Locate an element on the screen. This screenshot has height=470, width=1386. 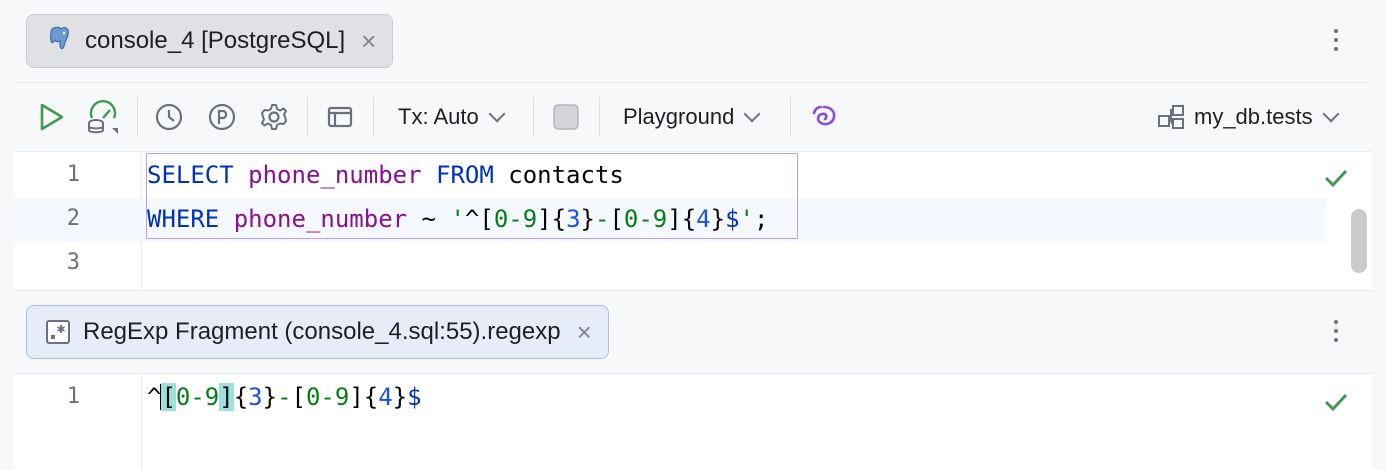
run-icon is located at coordinates (52, 117).